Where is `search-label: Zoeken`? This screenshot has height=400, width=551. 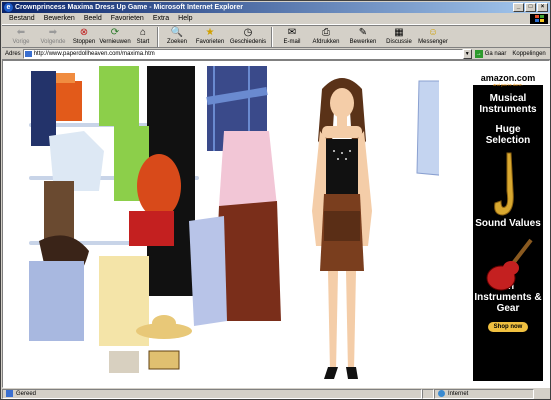
search-label: Zoeken is located at coordinates (176, 42).